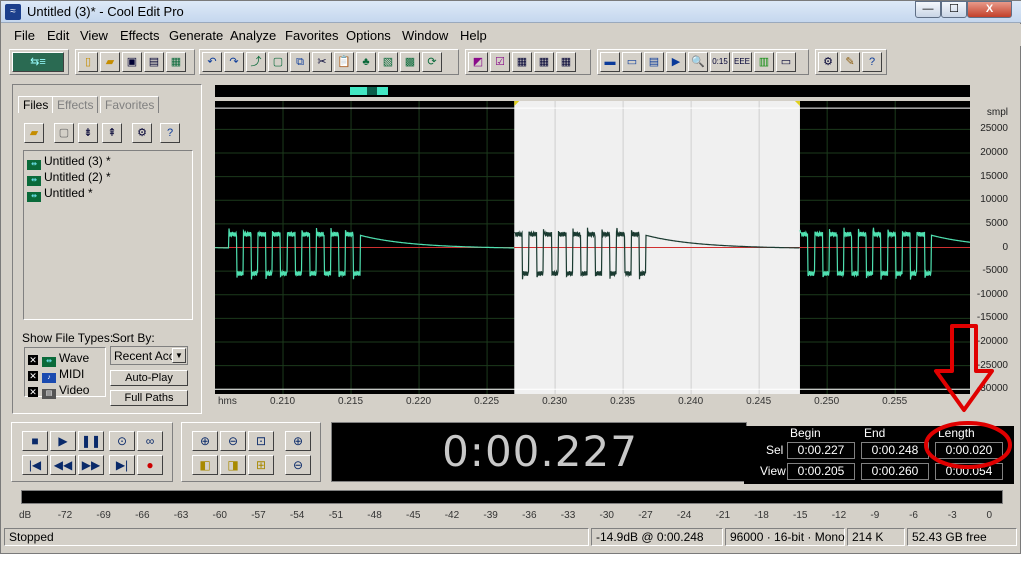  I want to click on filter-midi: ✕ ♪ MIDI, so click(56, 375).